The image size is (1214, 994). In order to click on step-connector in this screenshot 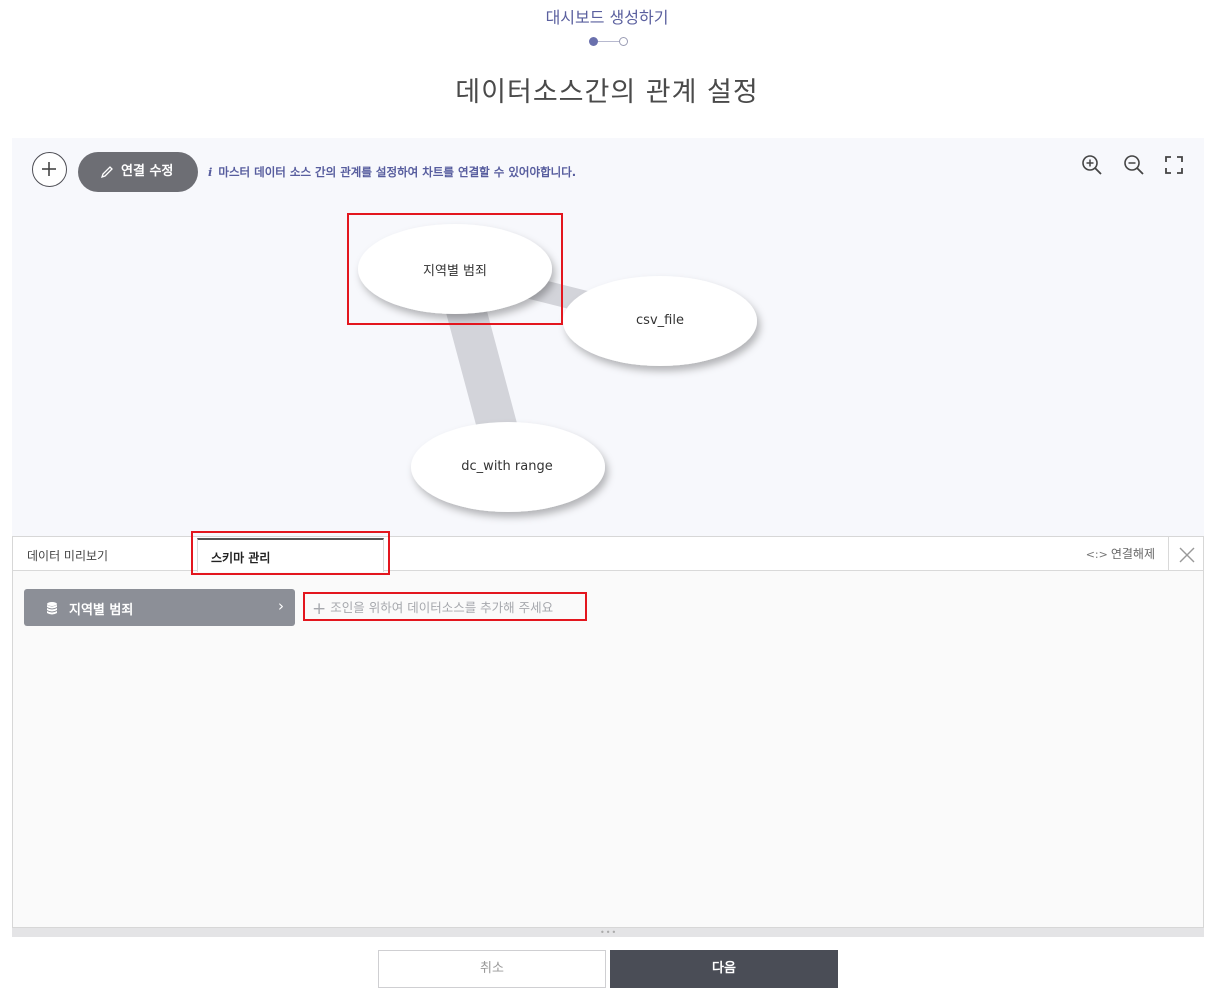, I will do `click(609, 41)`.